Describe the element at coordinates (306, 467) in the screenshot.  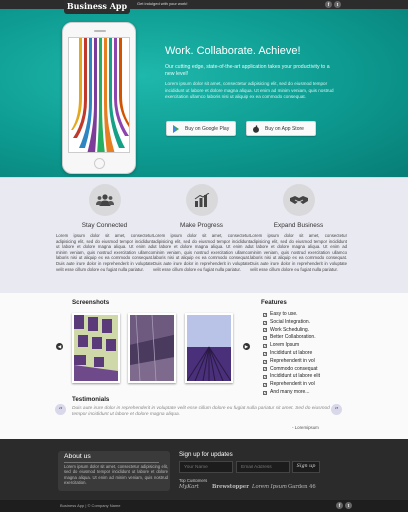
I see `signup-button: Sign up` at that location.